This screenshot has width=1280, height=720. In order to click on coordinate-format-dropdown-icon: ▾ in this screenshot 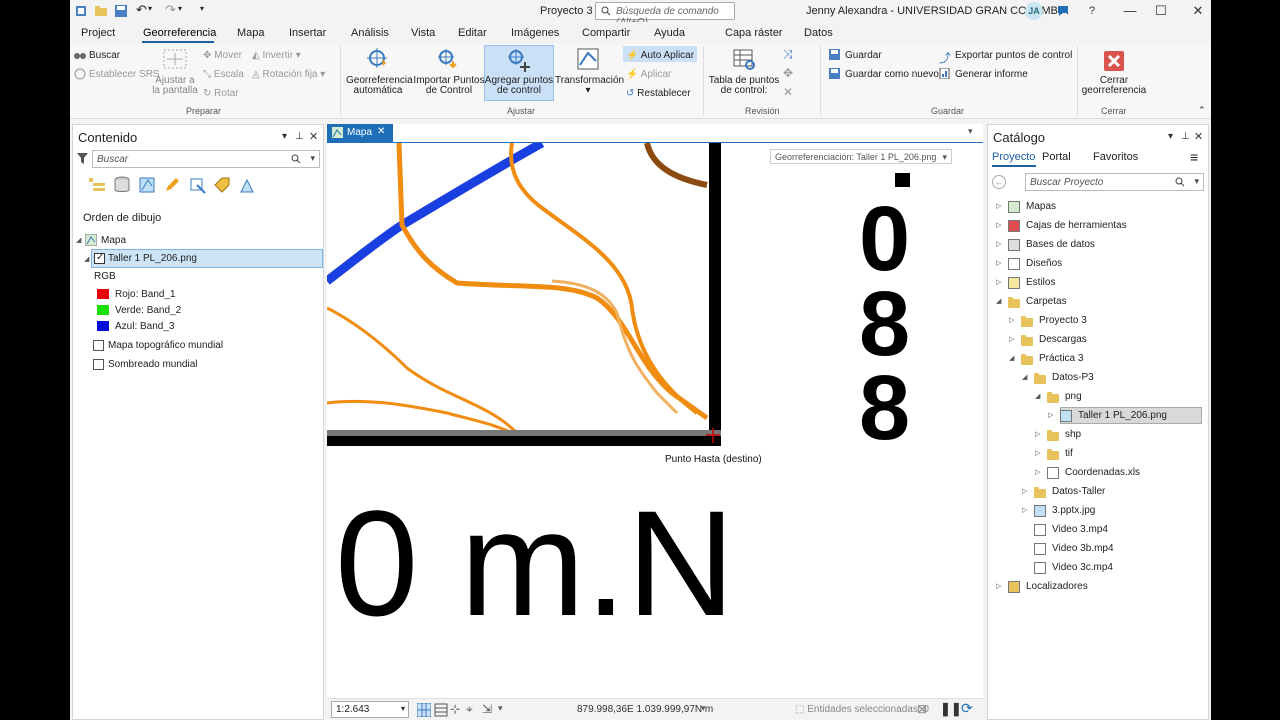, I will do `click(703, 708)`.